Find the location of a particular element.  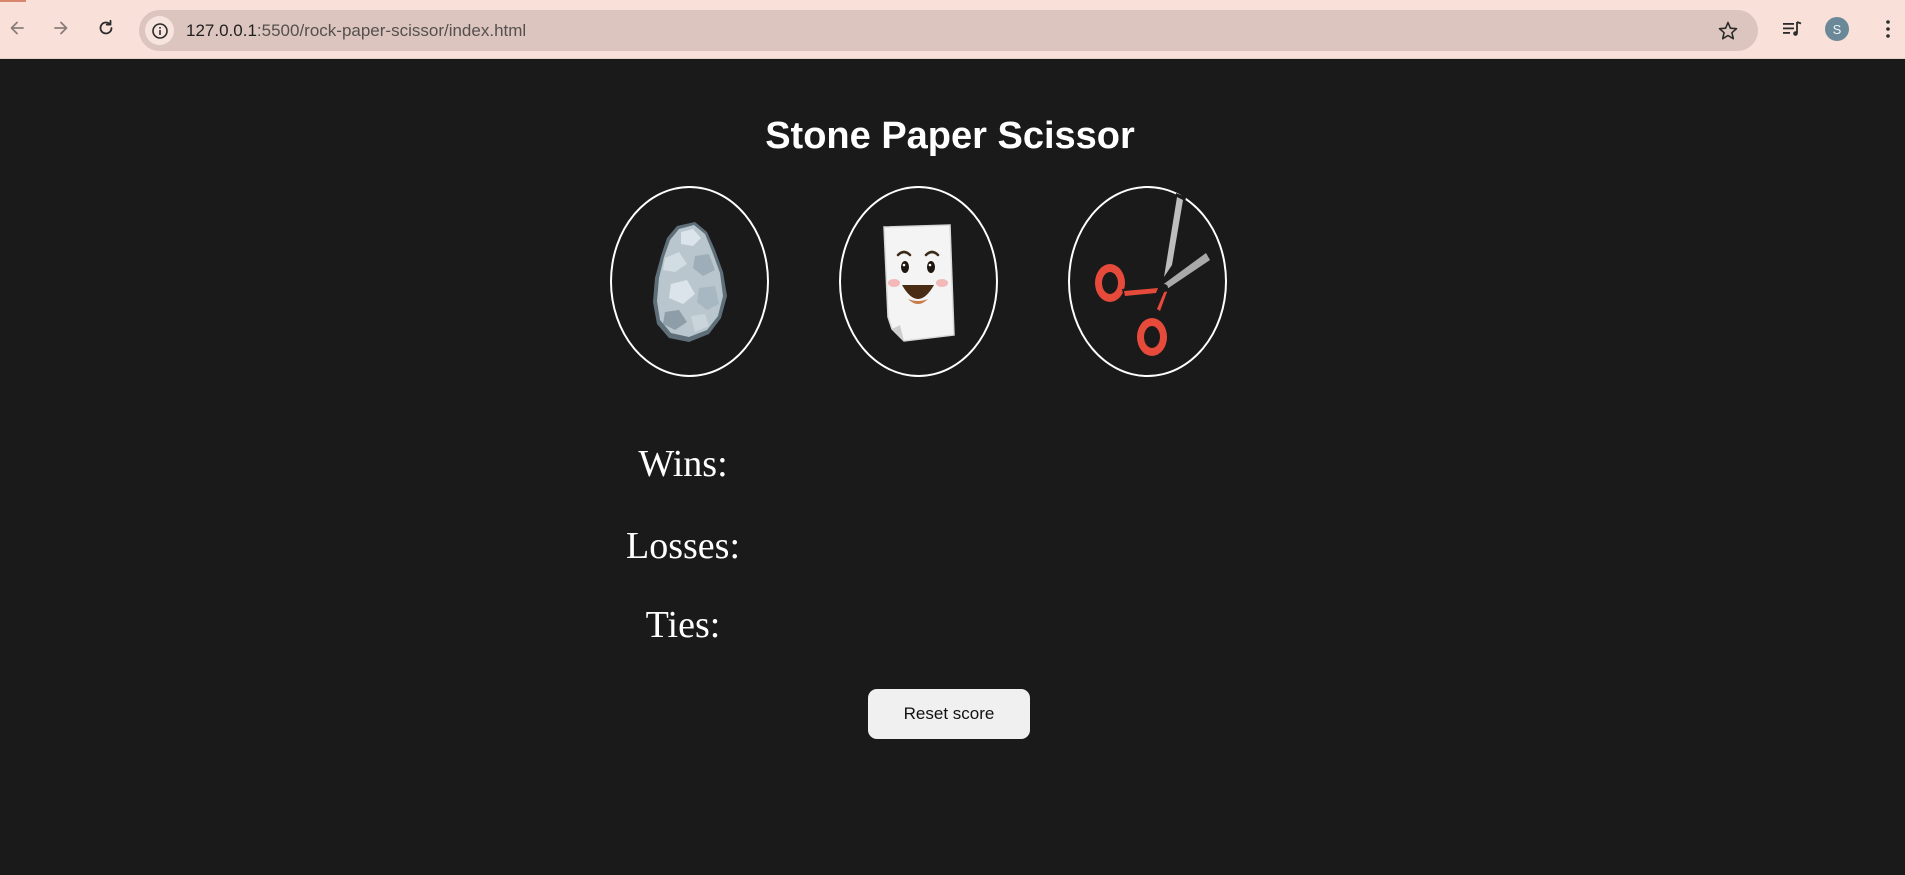

info-icon is located at coordinates (159, 30).